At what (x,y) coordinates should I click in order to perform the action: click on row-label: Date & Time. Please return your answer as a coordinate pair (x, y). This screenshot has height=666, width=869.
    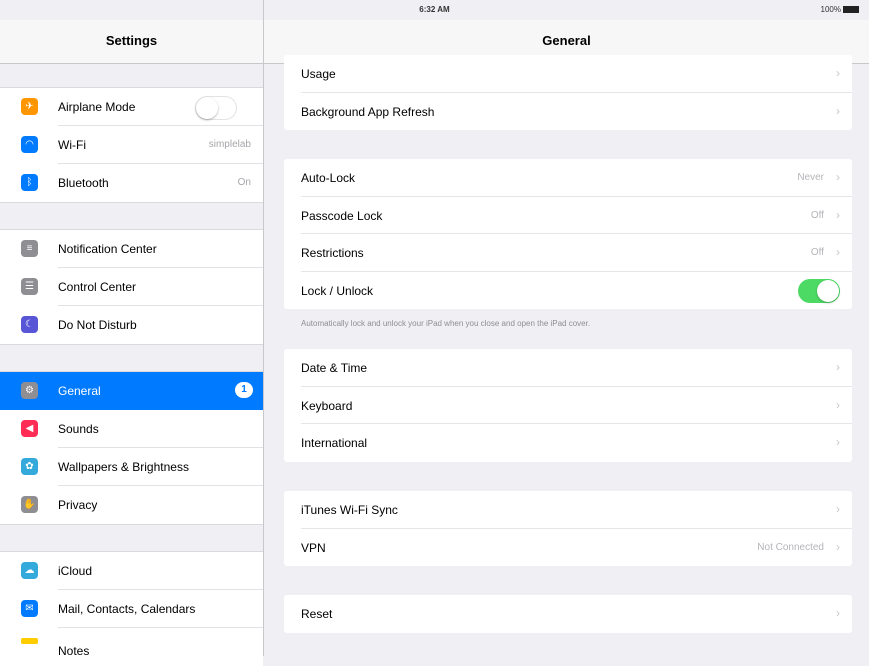
    Looking at the image, I should click on (334, 368).